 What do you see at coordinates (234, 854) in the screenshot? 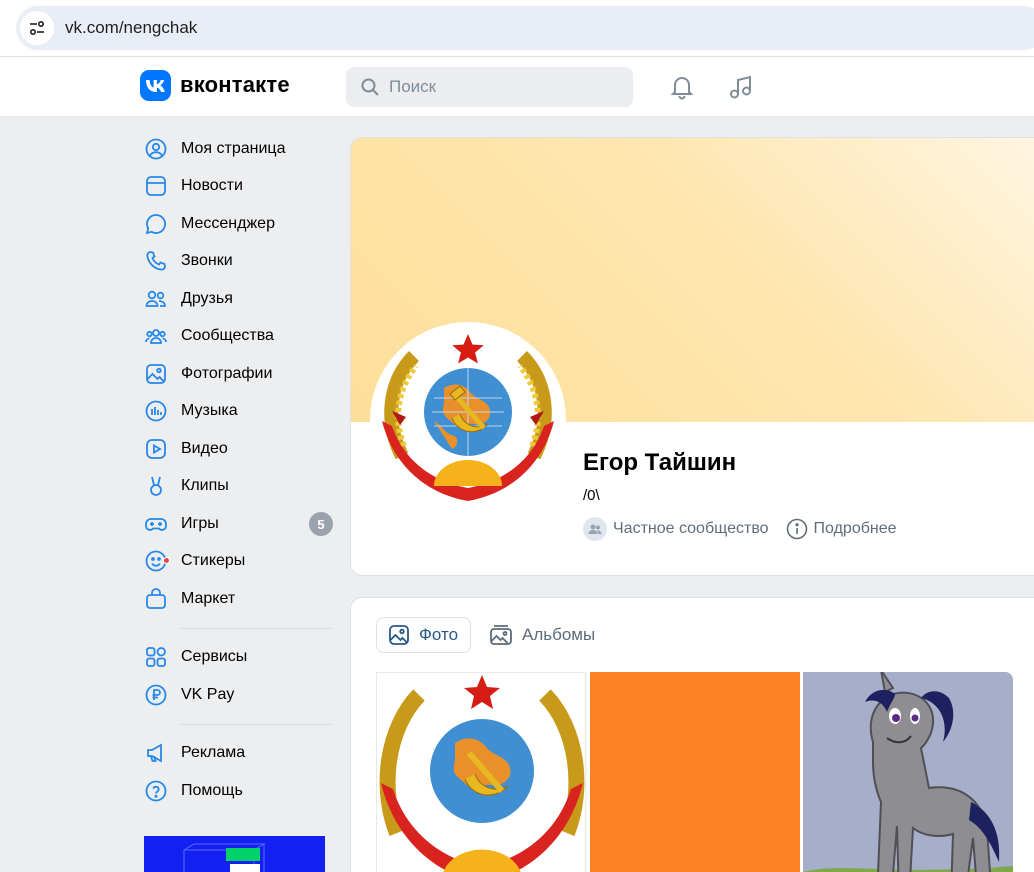
I see `ad-banner` at bounding box center [234, 854].